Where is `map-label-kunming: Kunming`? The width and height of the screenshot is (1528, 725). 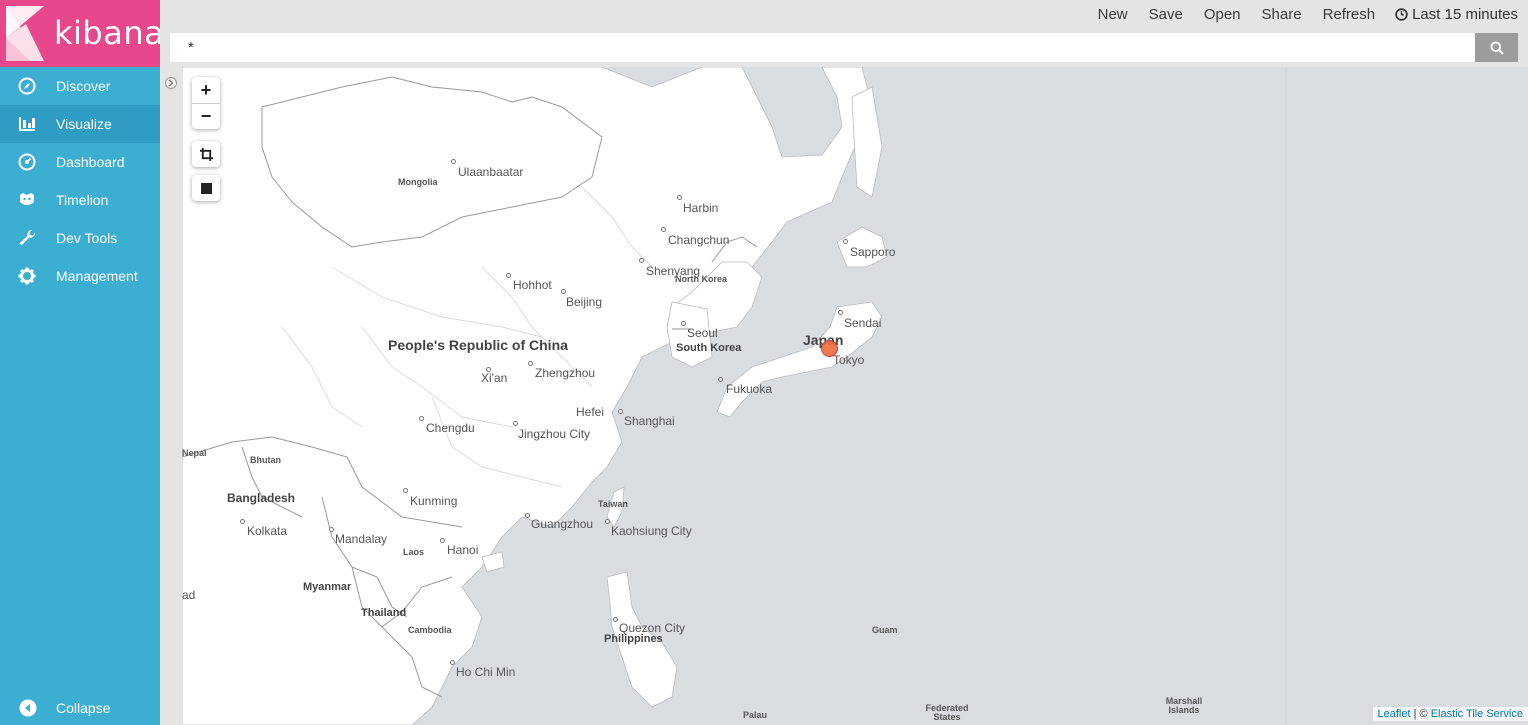
map-label-kunming: Kunming is located at coordinates (434, 501).